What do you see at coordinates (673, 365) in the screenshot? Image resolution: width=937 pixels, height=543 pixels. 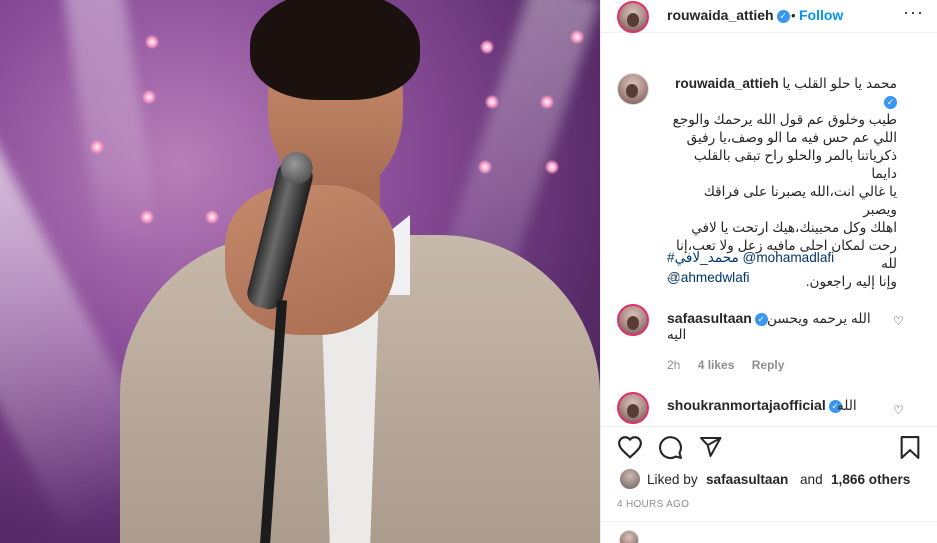 I see `comment-time: 2h` at bounding box center [673, 365].